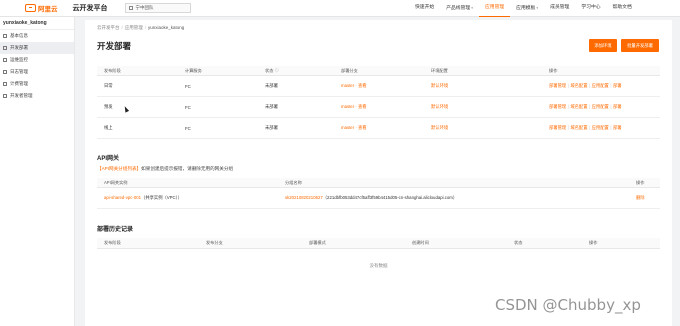  I want to click on breadcrumb: 云开发平台 / 应用管理 / yunxiaoke_katong, so click(140, 28).